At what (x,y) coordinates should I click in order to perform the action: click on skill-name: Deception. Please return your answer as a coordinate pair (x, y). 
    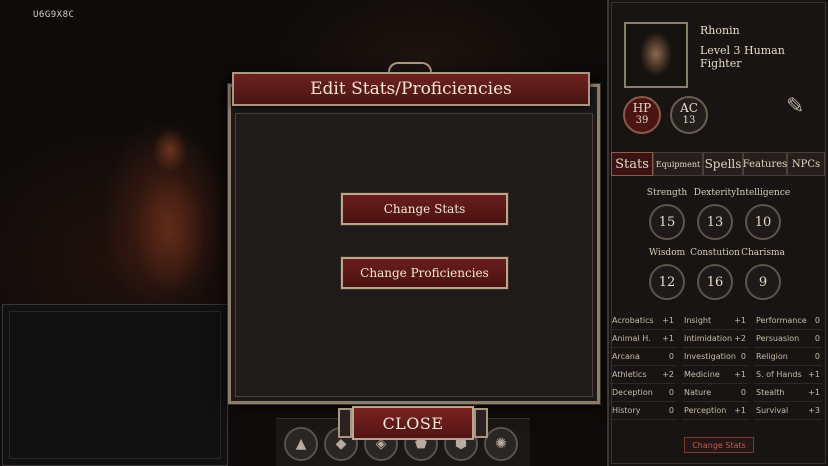
    Looking at the image, I should click on (632, 392).